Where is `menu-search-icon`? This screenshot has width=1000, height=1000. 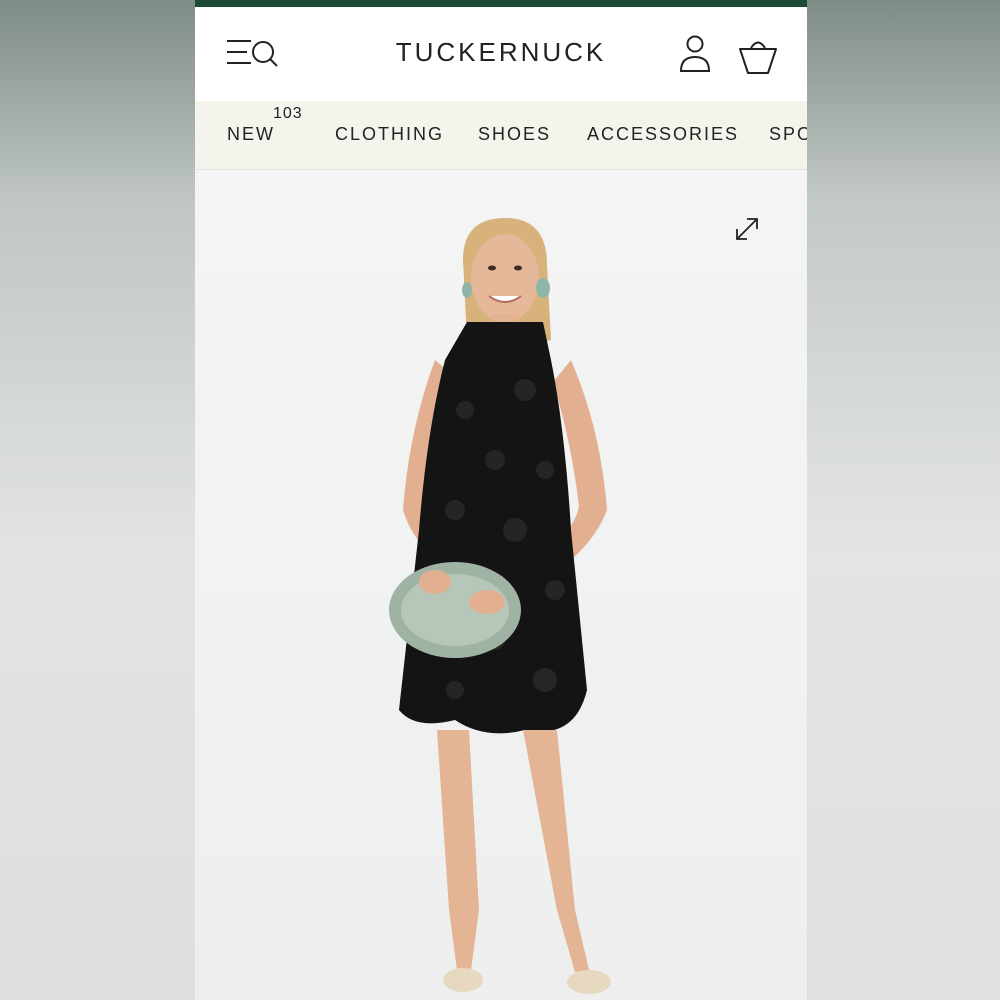
menu-search-icon is located at coordinates (253, 54).